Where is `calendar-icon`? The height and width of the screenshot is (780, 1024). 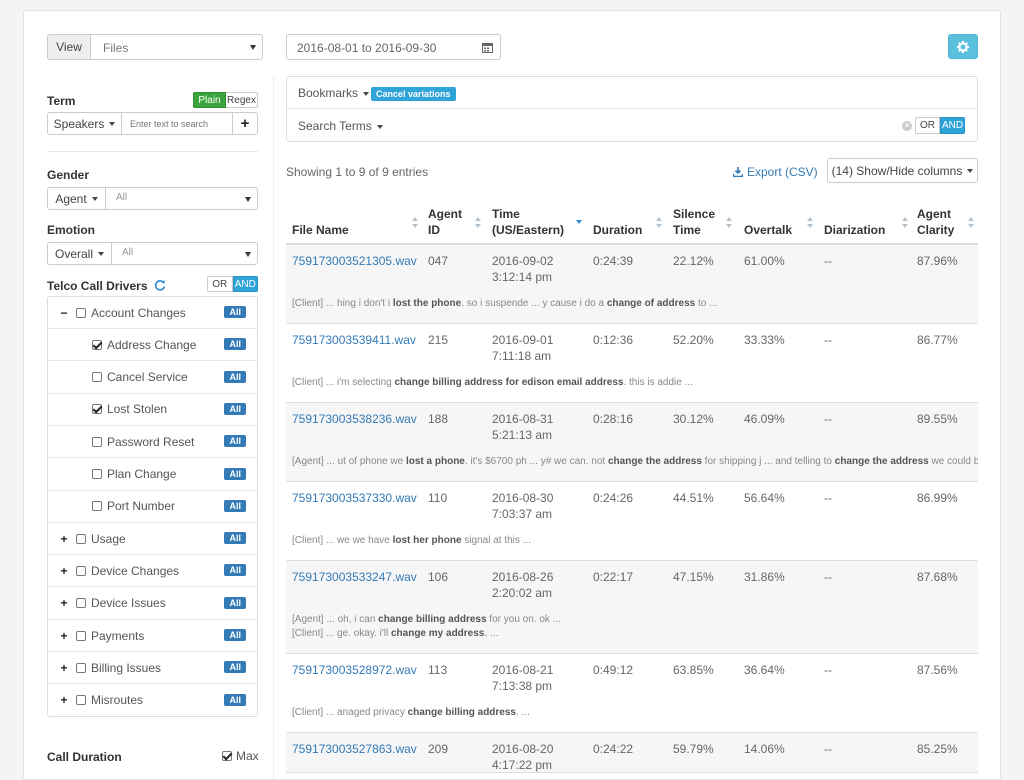
calendar-icon is located at coordinates (487, 47).